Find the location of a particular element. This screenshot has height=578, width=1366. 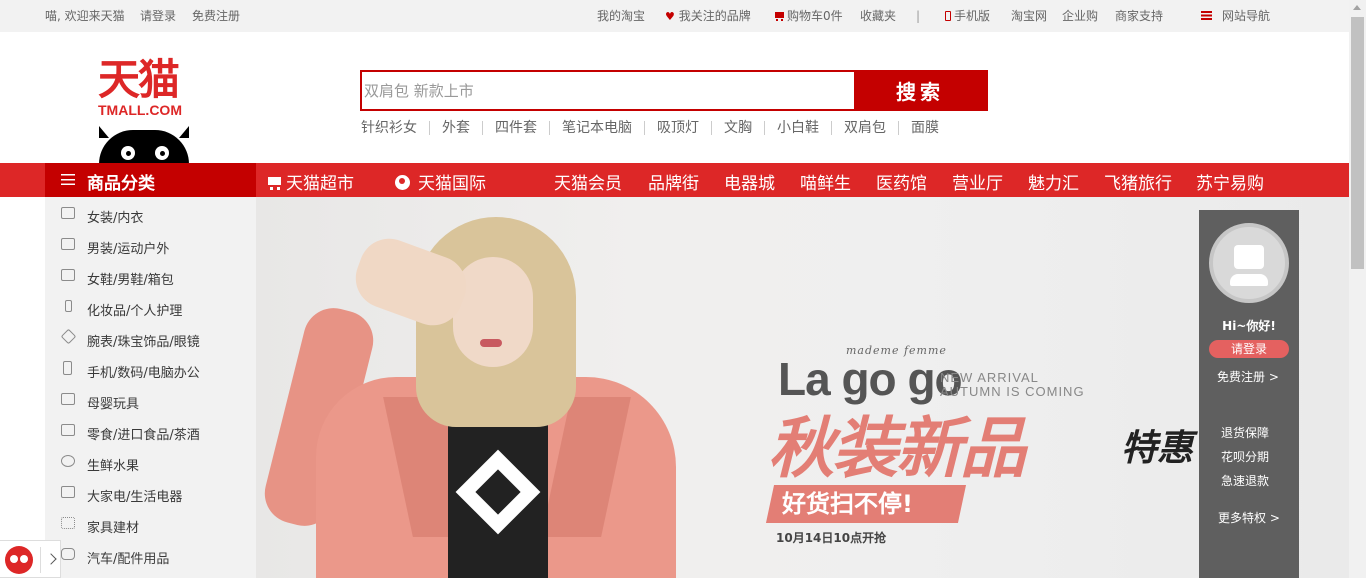

banner-new-arrival: NEW ARRIVAL is located at coordinates (989, 377).